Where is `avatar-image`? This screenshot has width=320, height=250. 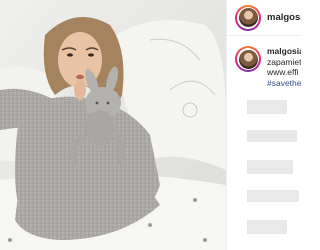 avatar-image is located at coordinates (248, 17).